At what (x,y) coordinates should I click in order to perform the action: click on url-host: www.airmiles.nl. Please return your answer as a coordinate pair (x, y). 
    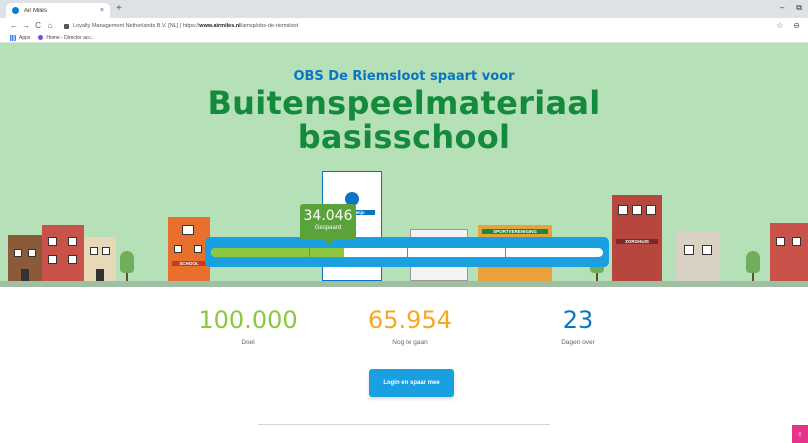
    Looking at the image, I should click on (220, 25).